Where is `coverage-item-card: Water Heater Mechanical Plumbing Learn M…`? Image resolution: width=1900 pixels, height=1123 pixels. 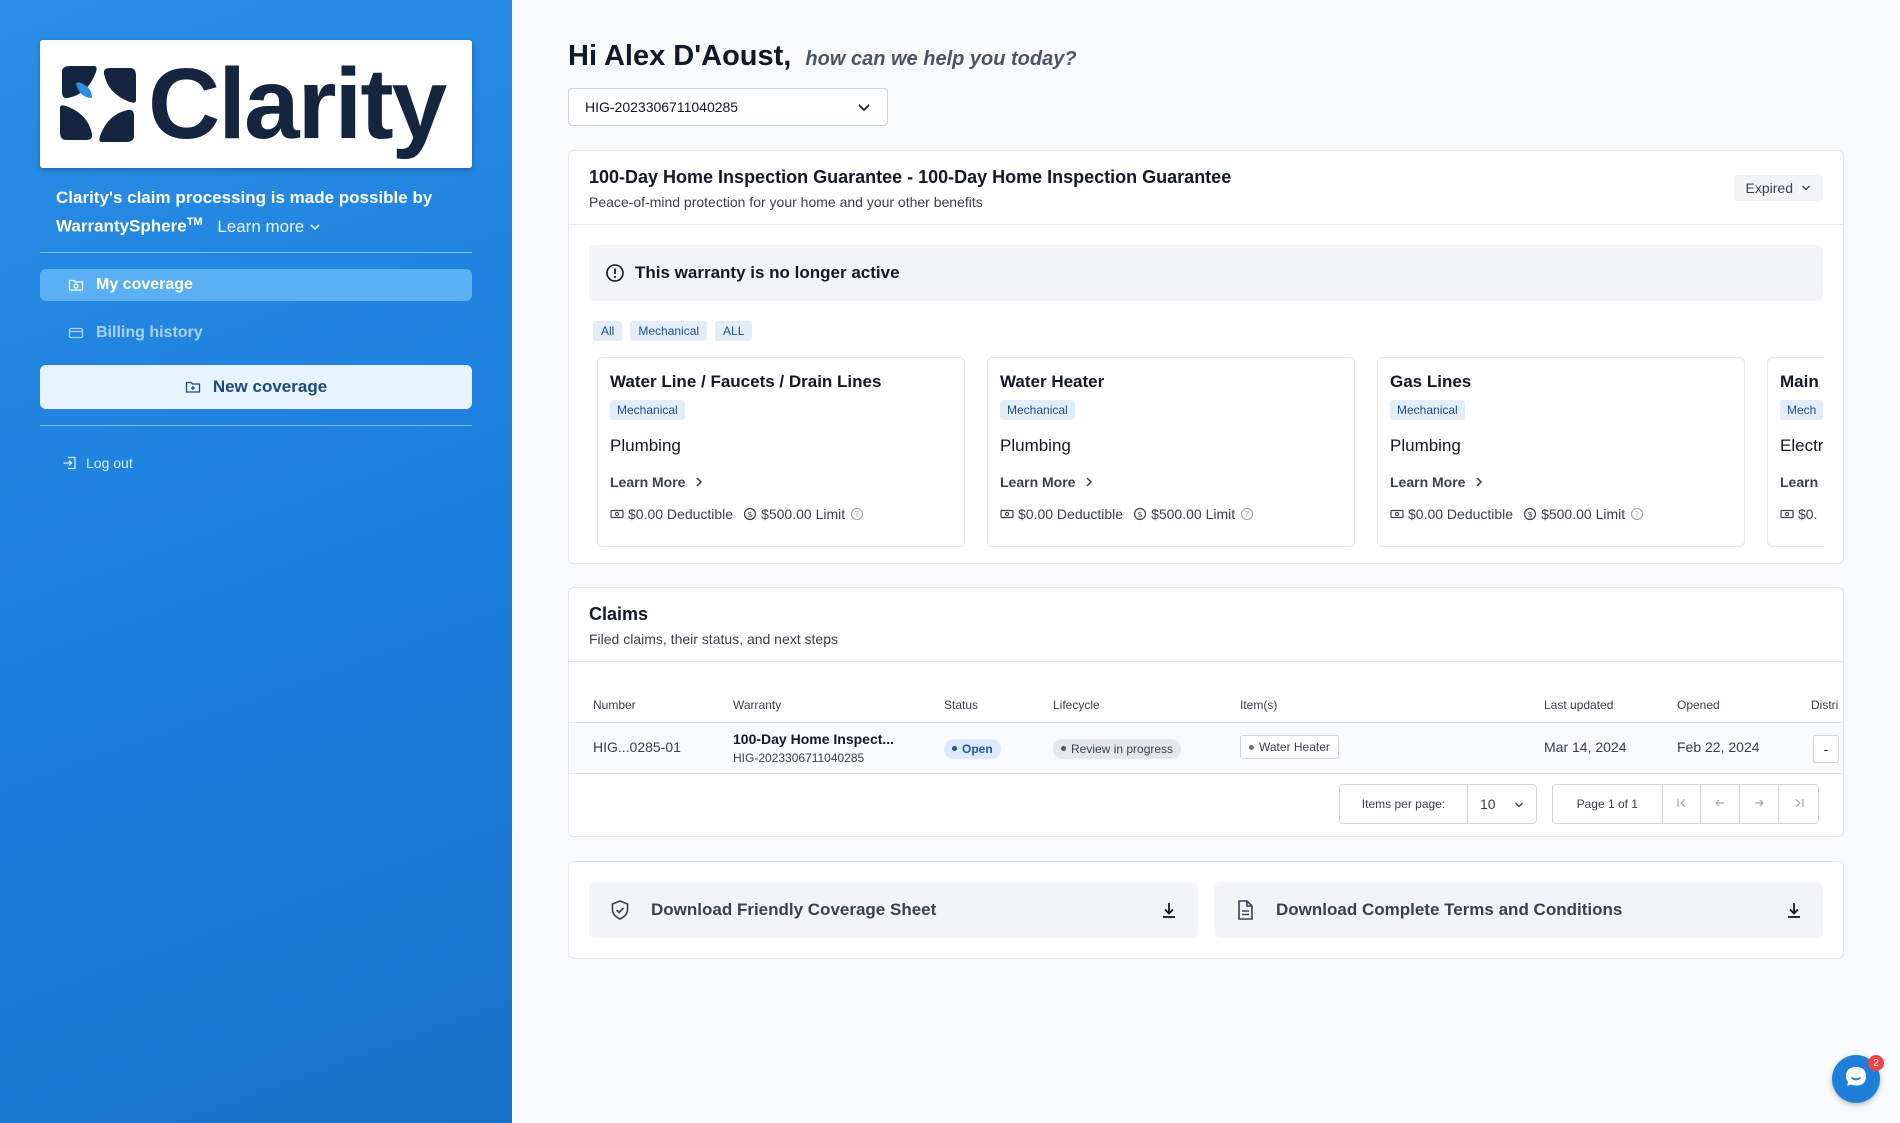
coverage-item-card: Water Heater Mechanical Plumbing Learn M… is located at coordinates (1171, 452).